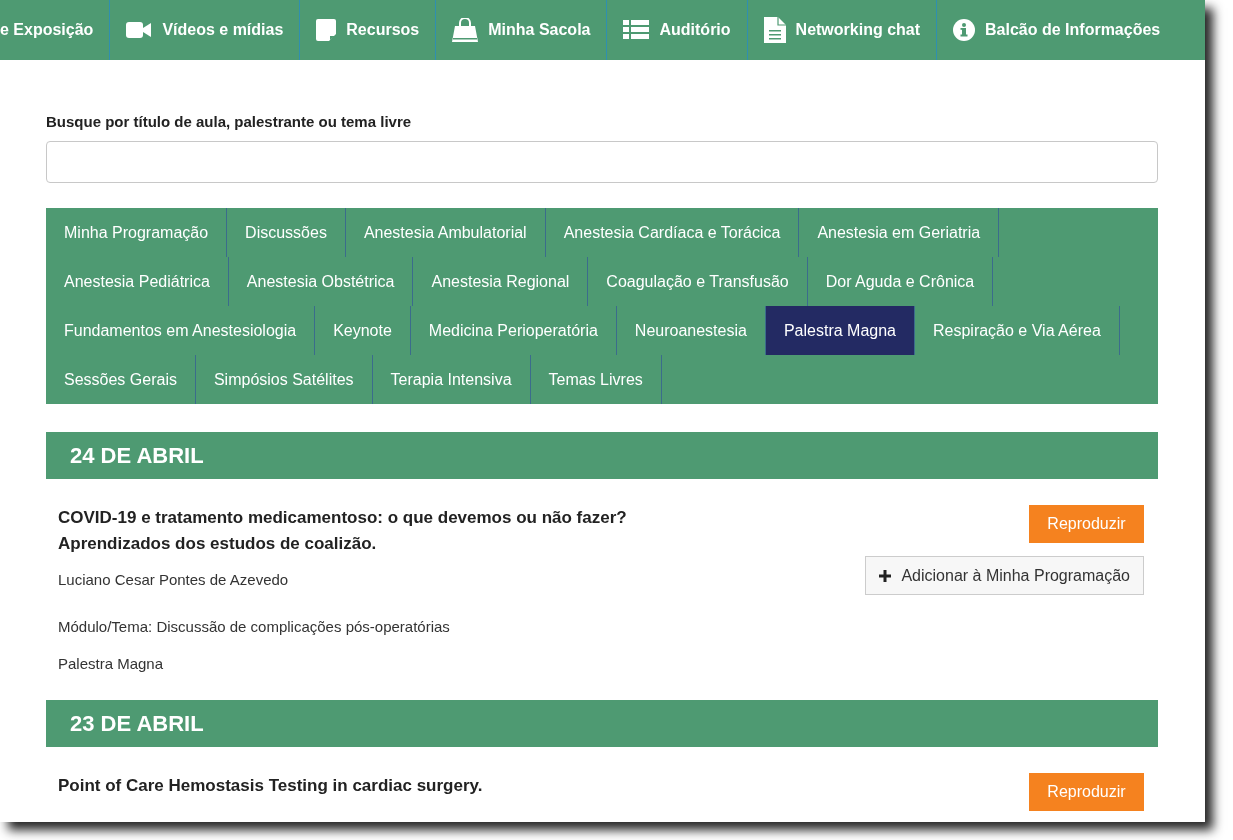 This screenshot has height=840, width=1233. What do you see at coordinates (121, 379) in the screenshot?
I see `category-tab: Sessões Gerais` at bounding box center [121, 379].